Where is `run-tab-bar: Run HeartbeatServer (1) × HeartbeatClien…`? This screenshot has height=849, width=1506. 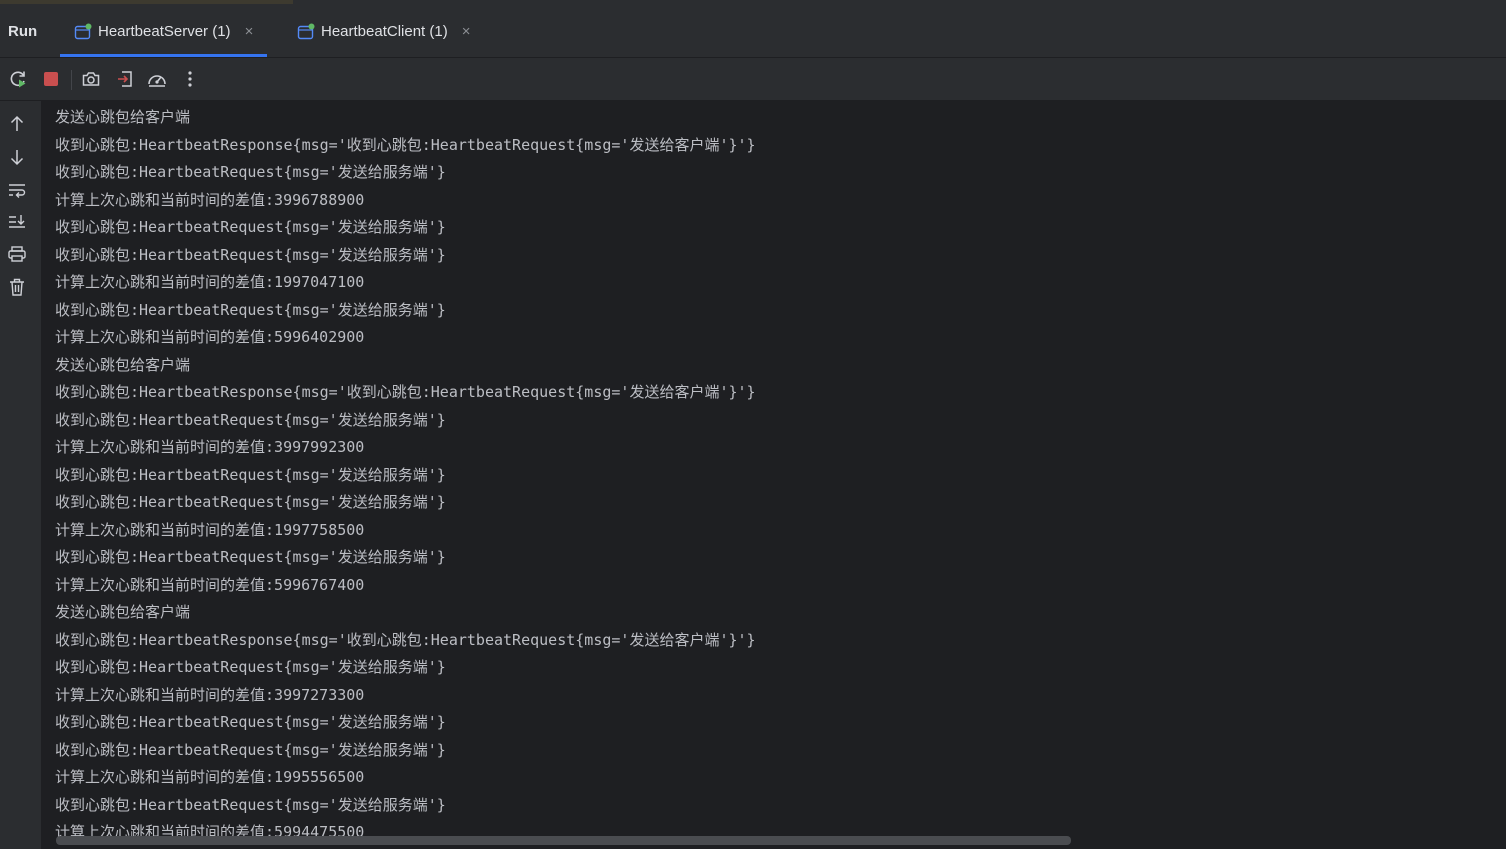
run-tab-bar: Run HeartbeatServer (1) × HeartbeatClien… is located at coordinates (753, 32).